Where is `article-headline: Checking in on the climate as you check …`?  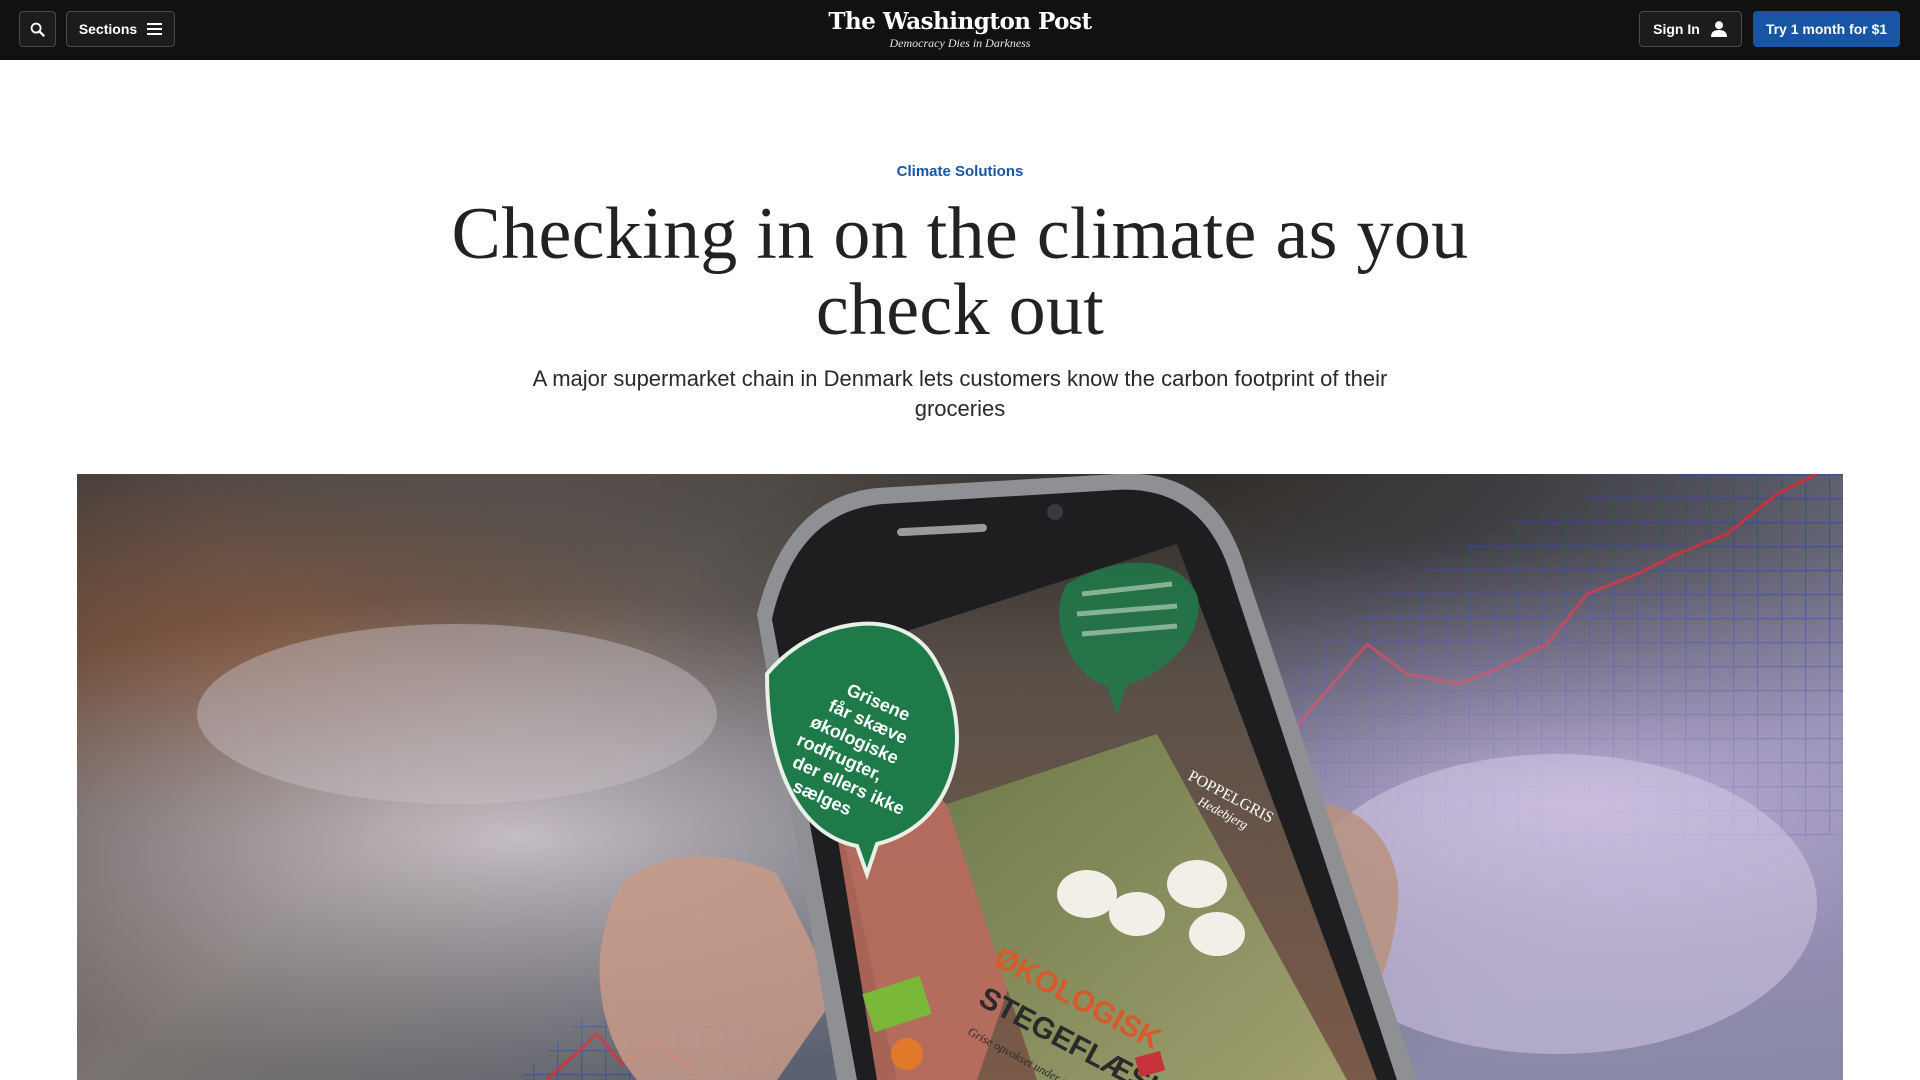 article-headline: Checking in on the climate as you check … is located at coordinates (960, 272).